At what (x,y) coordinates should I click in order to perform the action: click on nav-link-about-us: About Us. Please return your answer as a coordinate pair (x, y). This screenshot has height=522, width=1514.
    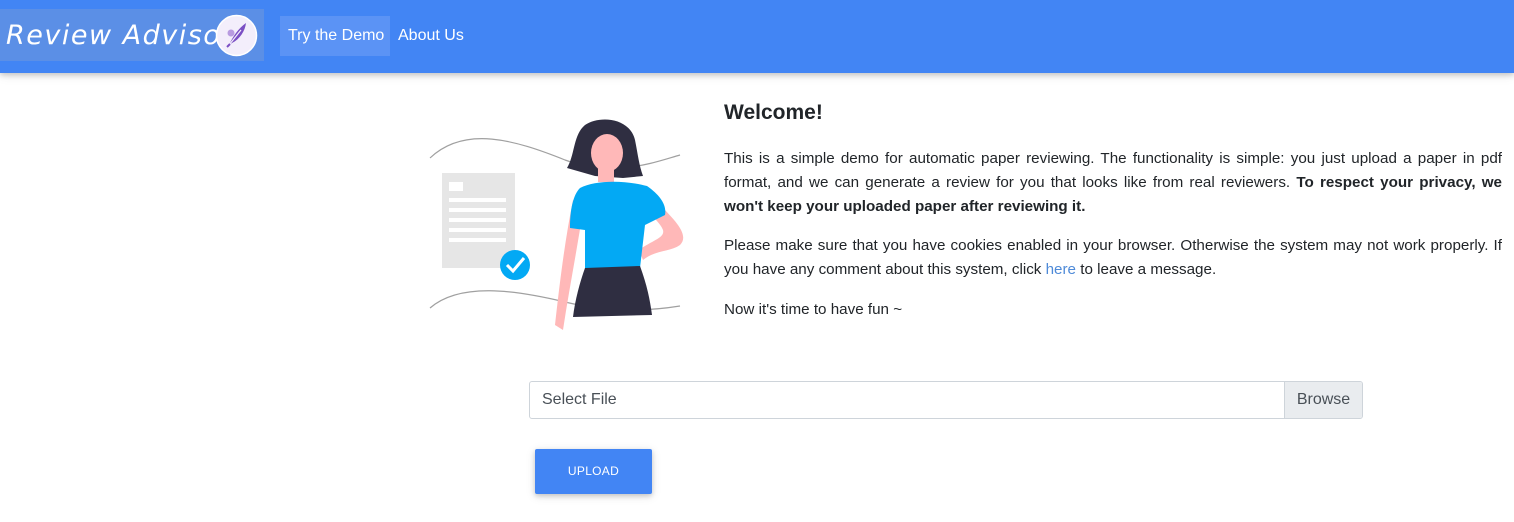
    Looking at the image, I should click on (431, 36).